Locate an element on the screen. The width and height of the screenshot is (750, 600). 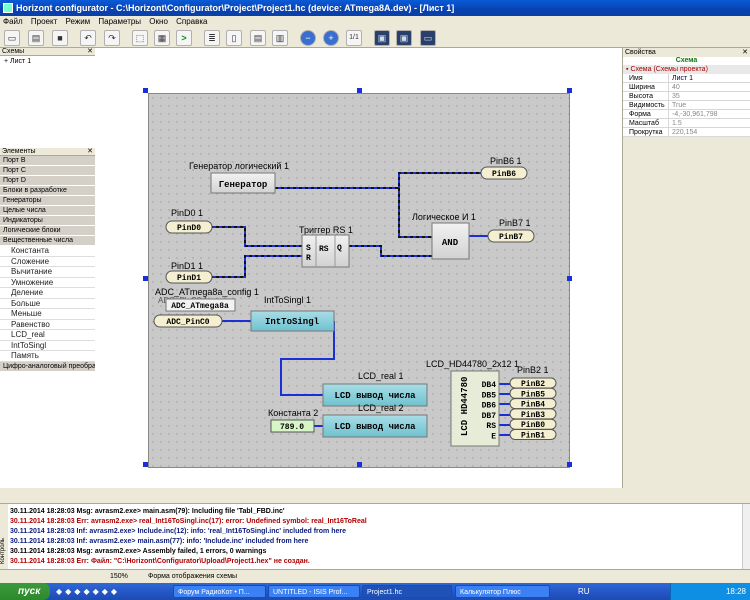
property-row: Форма -4,-30,961,798 is located at coordinates (686, 114).